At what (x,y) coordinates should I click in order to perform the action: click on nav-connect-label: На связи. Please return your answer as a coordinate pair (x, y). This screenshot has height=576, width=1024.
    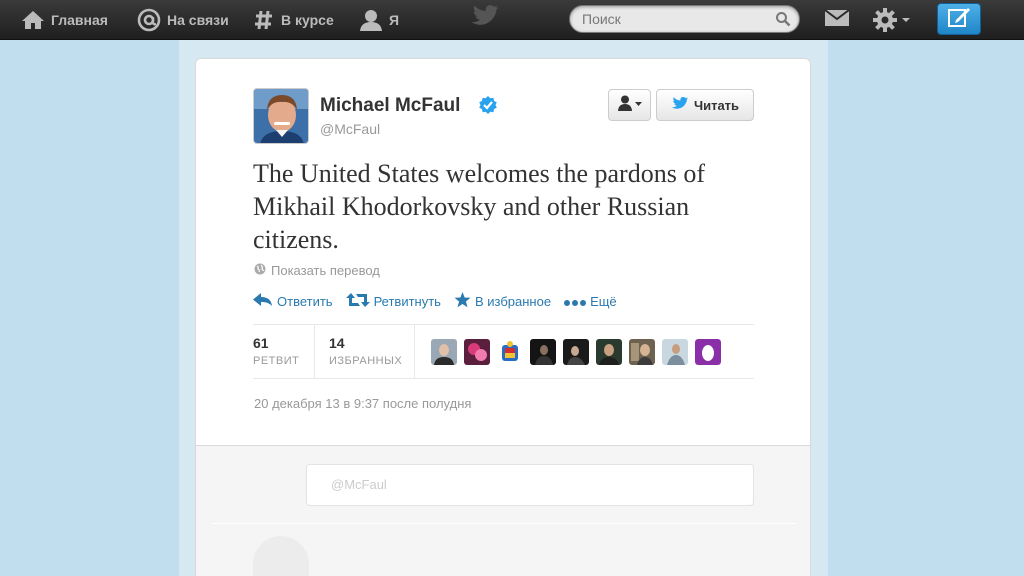
    Looking at the image, I should click on (198, 20).